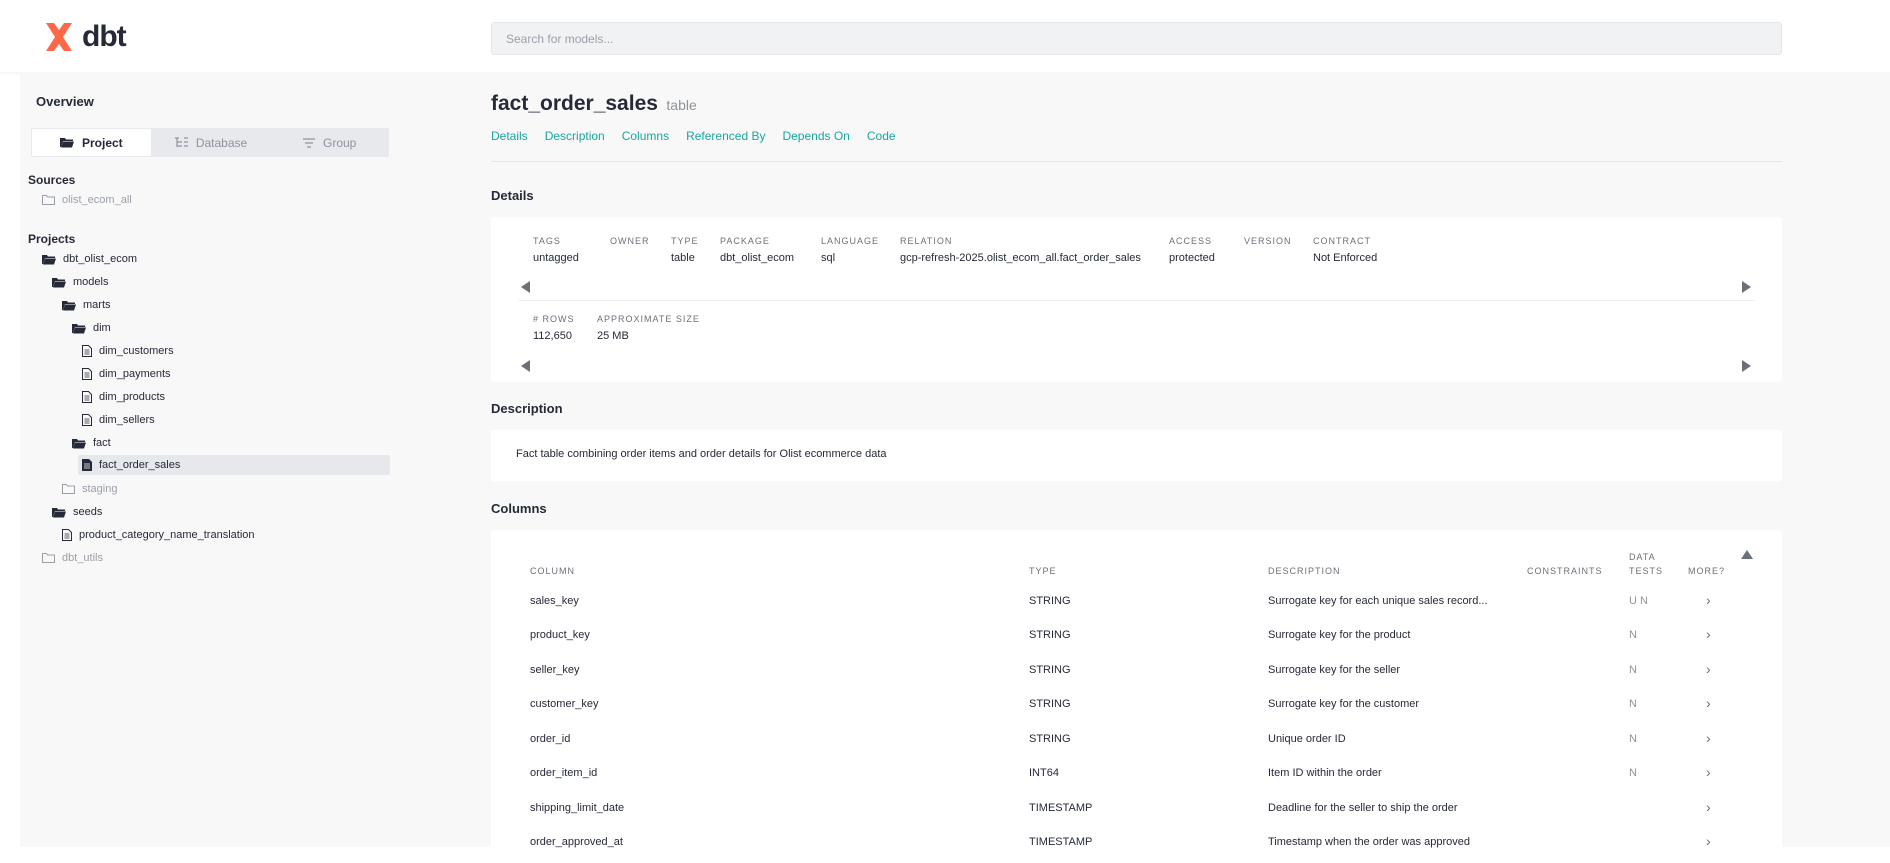 This screenshot has width=1890, height=863. Describe the element at coordinates (104, 36) in the screenshot. I see `logo-text: dbt` at that location.